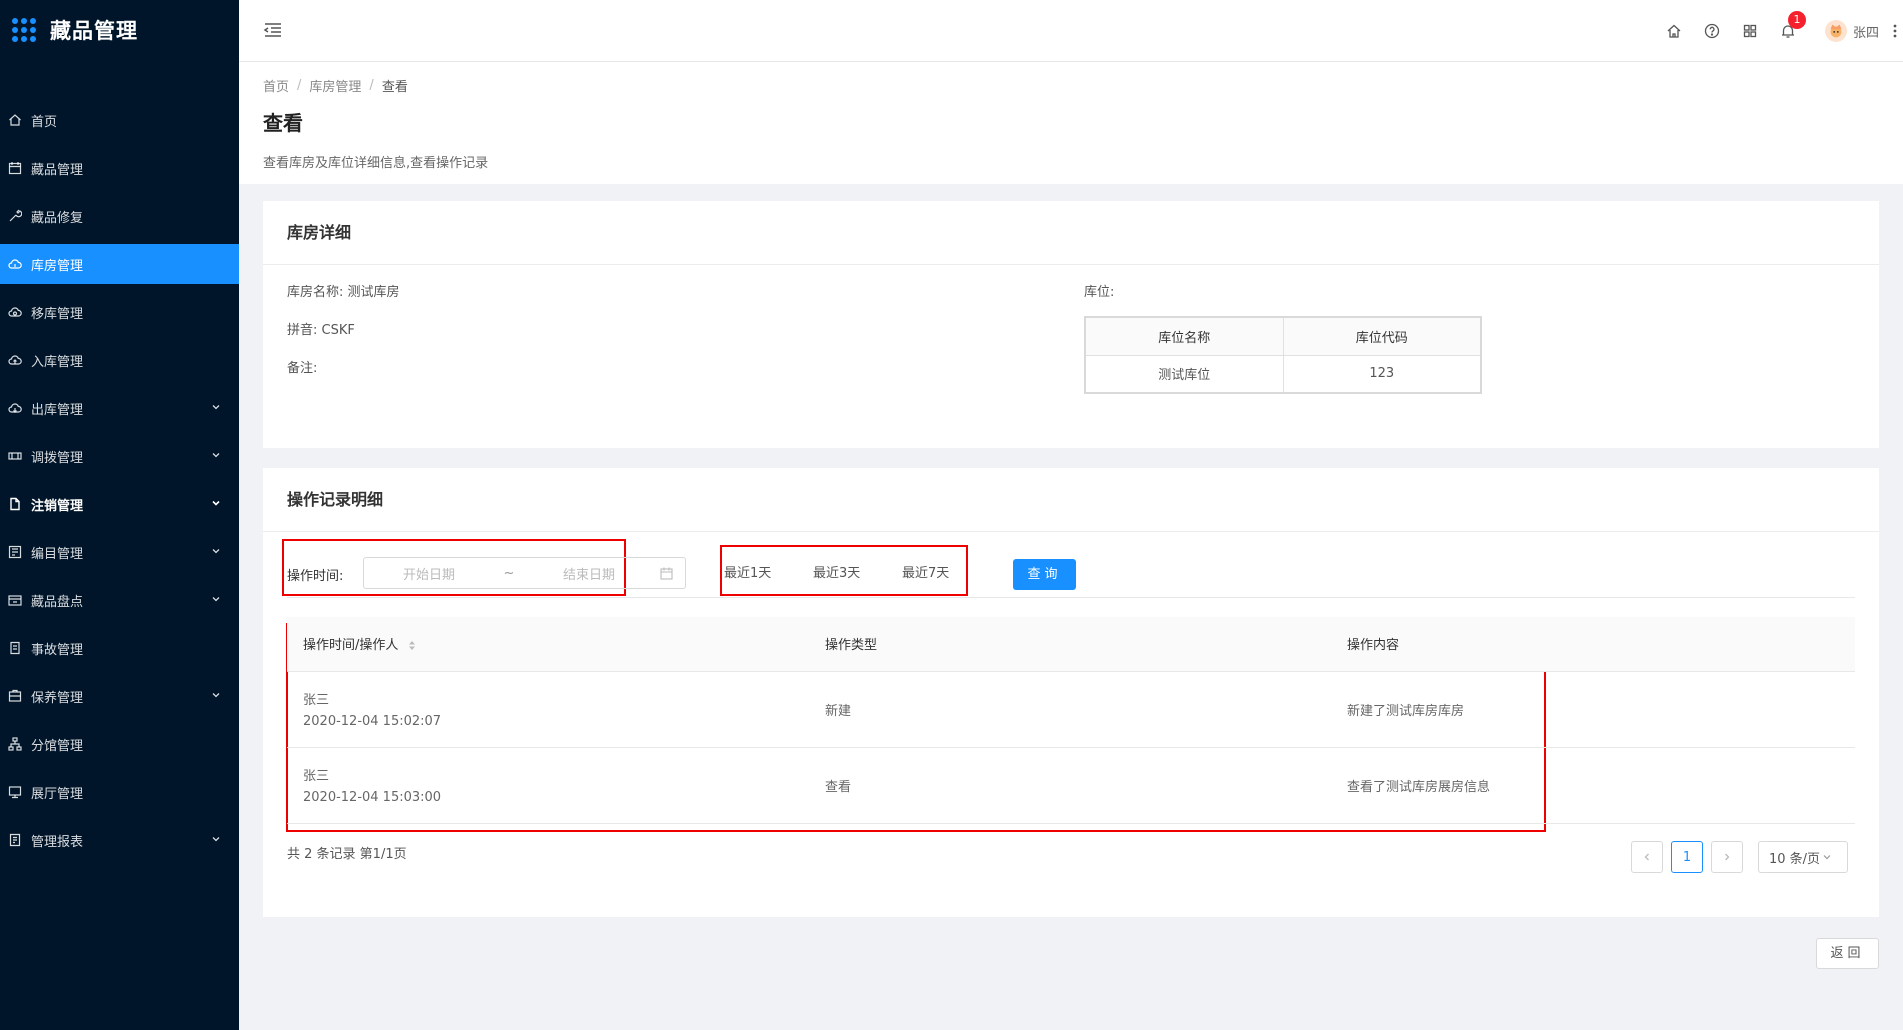 The height and width of the screenshot is (1030, 1903). I want to click on avatar, so click(1835, 31).